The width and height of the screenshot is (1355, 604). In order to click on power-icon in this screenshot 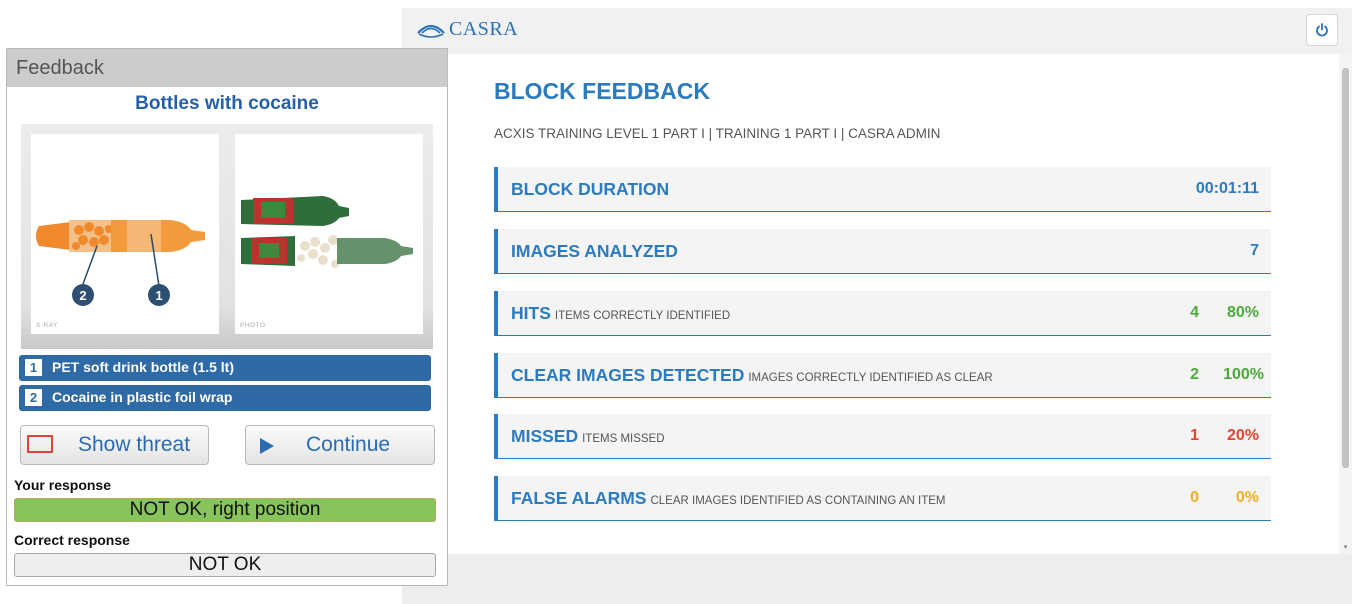, I will do `click(1322, 30)`.